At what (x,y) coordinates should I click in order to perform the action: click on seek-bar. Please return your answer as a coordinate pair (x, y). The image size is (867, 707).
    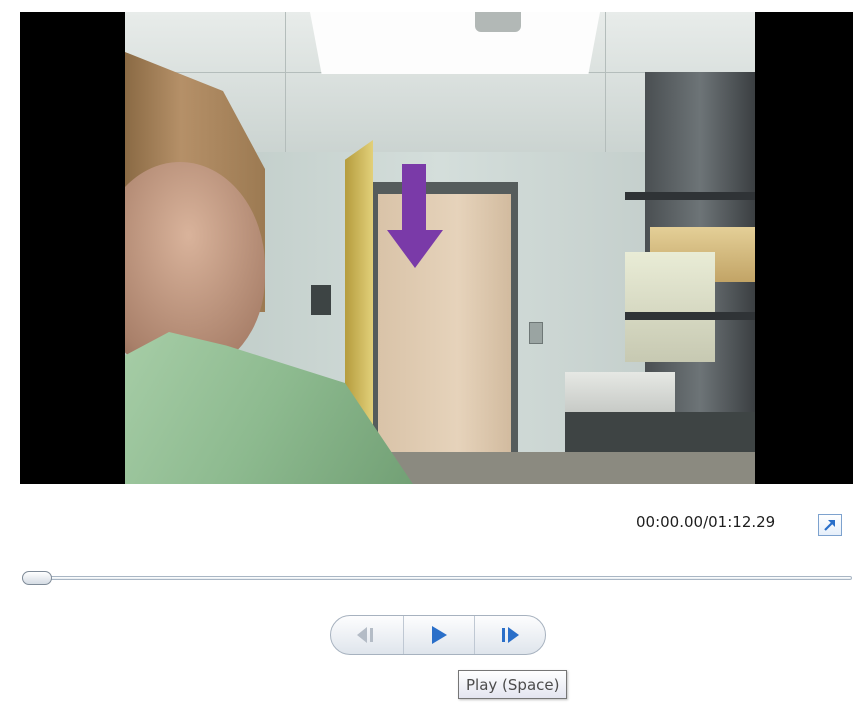
    Looking at the image, I should click on (437, 578).